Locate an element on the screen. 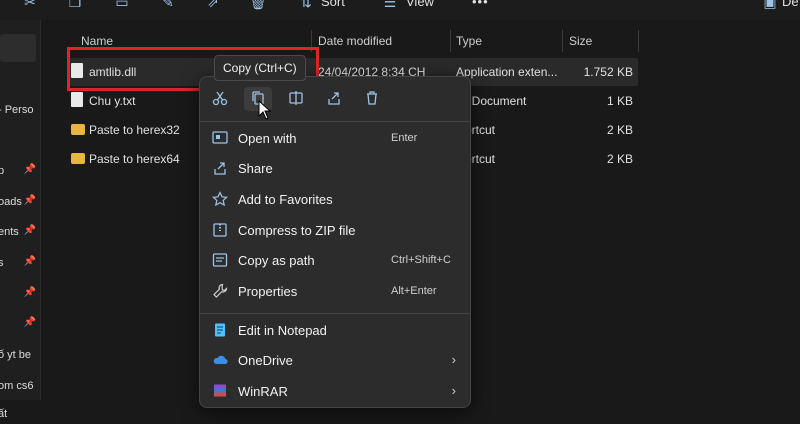  sidebar-item: om cs6 is located at coordinates (20, 387).